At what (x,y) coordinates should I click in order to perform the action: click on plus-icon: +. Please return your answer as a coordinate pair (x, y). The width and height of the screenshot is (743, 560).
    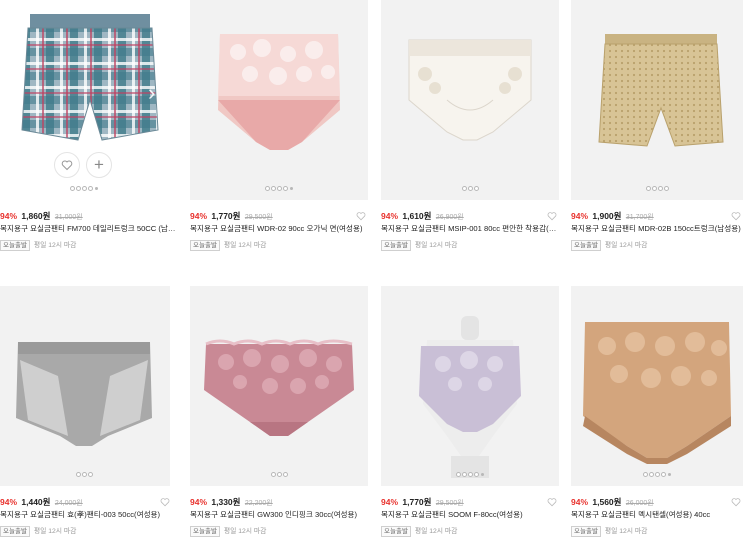
    Looking at the image, I should click on (99, 165).